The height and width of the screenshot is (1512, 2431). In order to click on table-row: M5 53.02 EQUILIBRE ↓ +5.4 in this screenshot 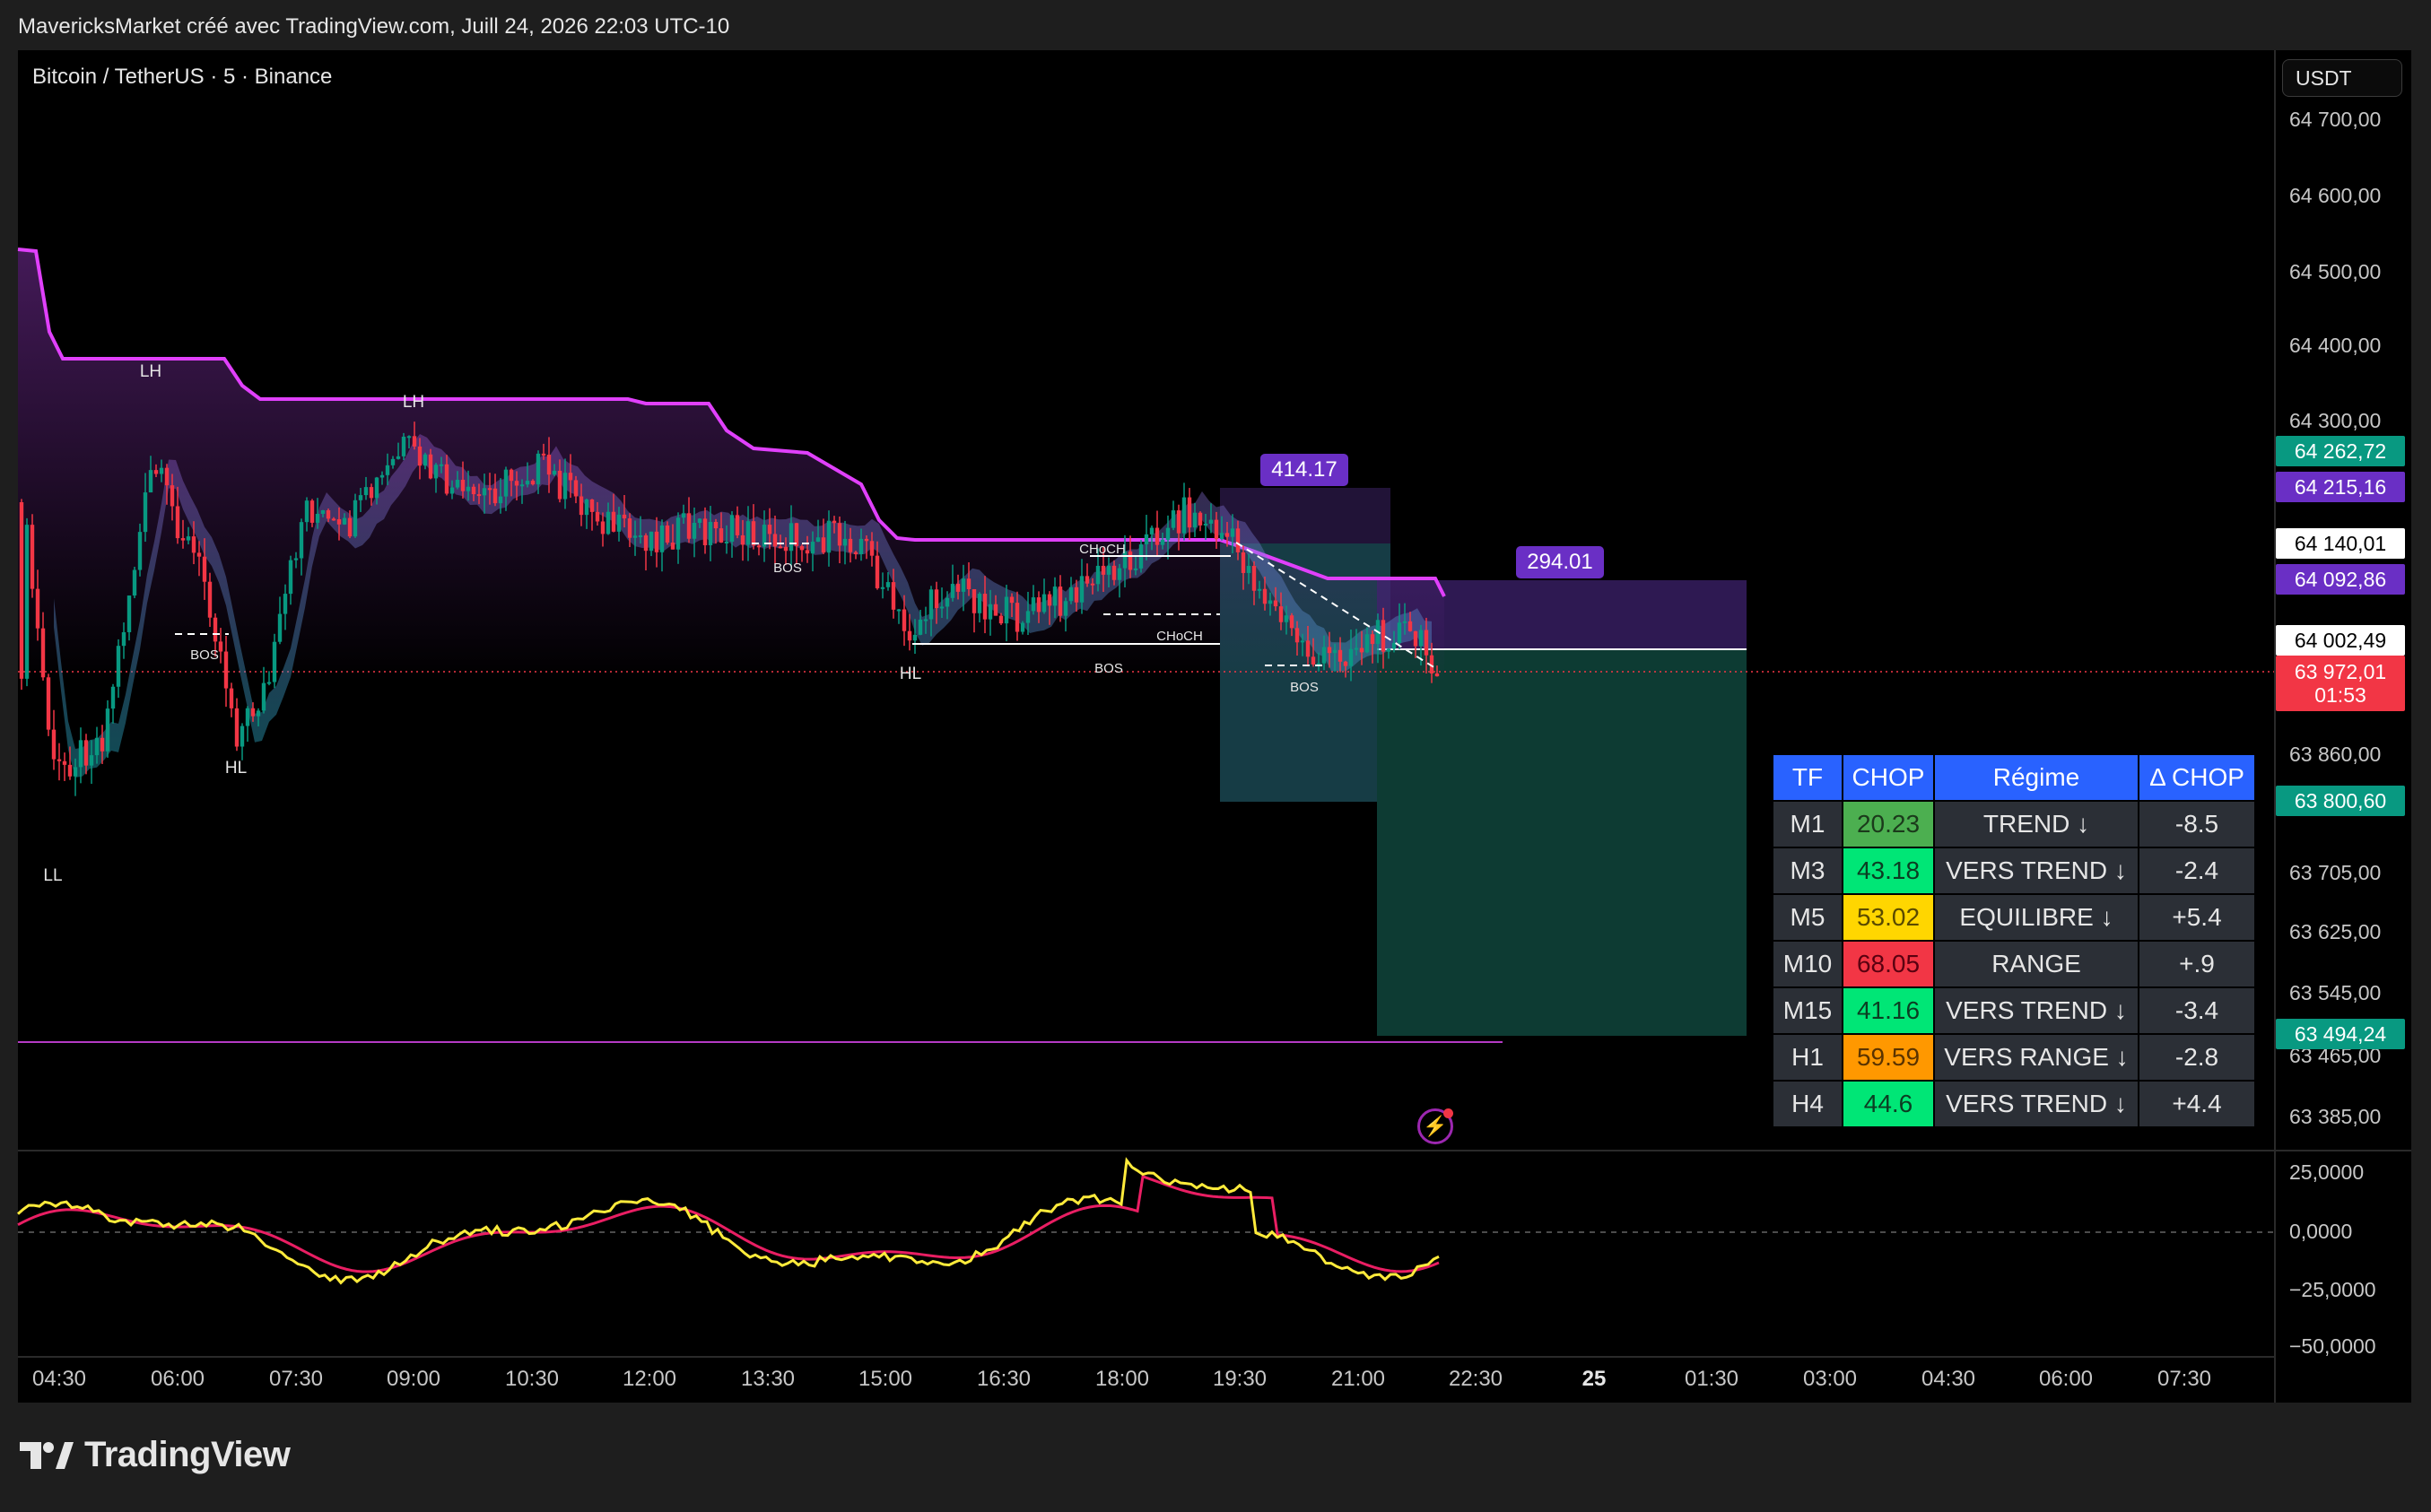, I will do `click(2013, 917)`.